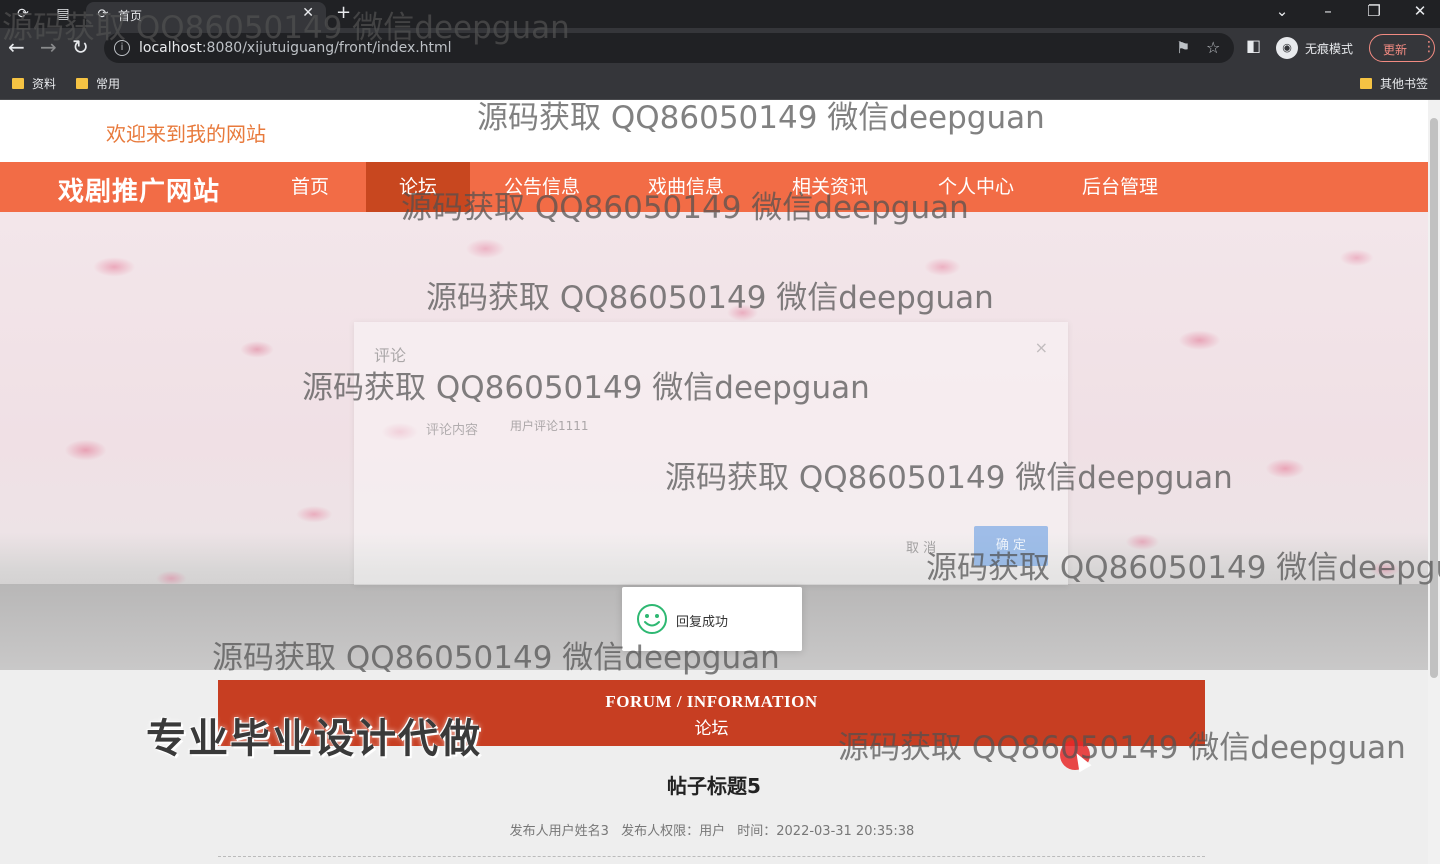 The image size is (1440, 864). Describe the element at coordinates (720, 14) in the screenshot. I see `browser-tab-strip: ⟳ ▤ ⟳ 首页 ✕ + ⌄ – ❐ ✕` at that location.